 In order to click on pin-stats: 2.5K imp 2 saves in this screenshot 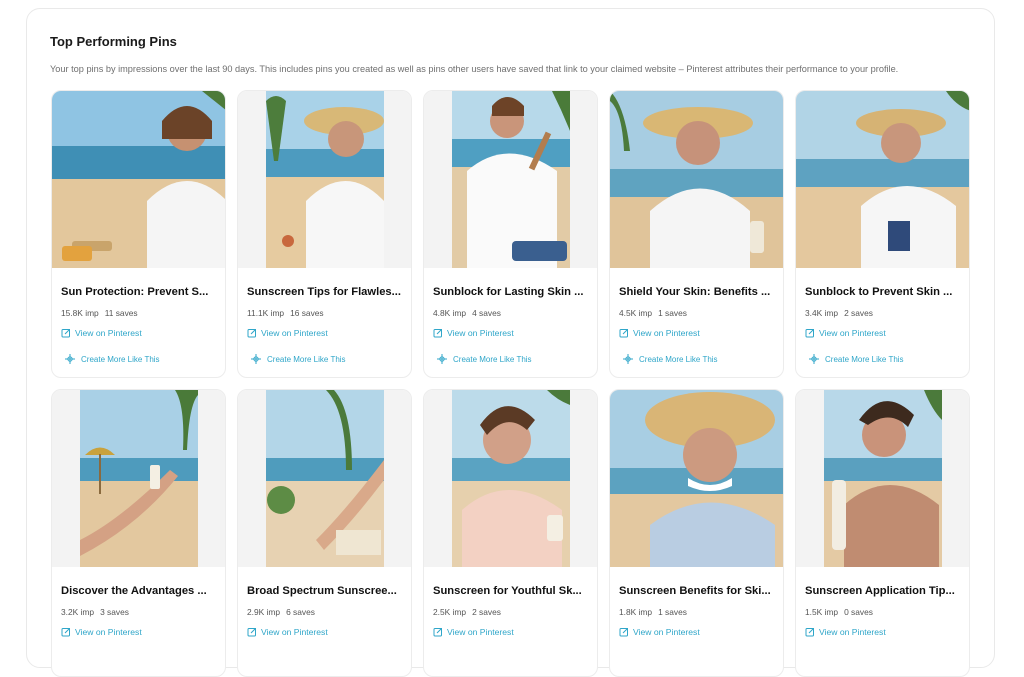, I will do `click(467, 612)`.